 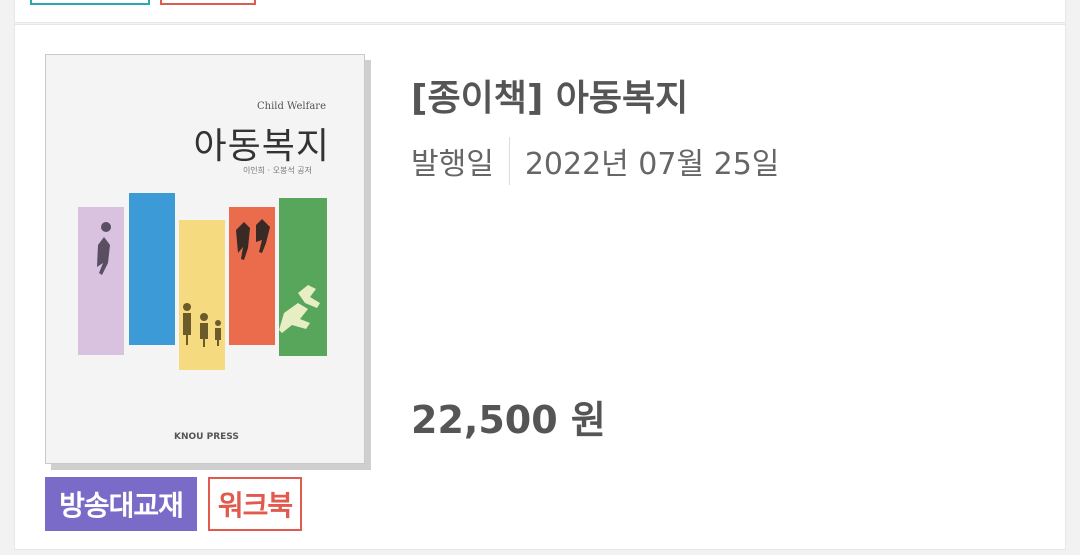 I want to click on meta-divider, so click(x=509, y=161).